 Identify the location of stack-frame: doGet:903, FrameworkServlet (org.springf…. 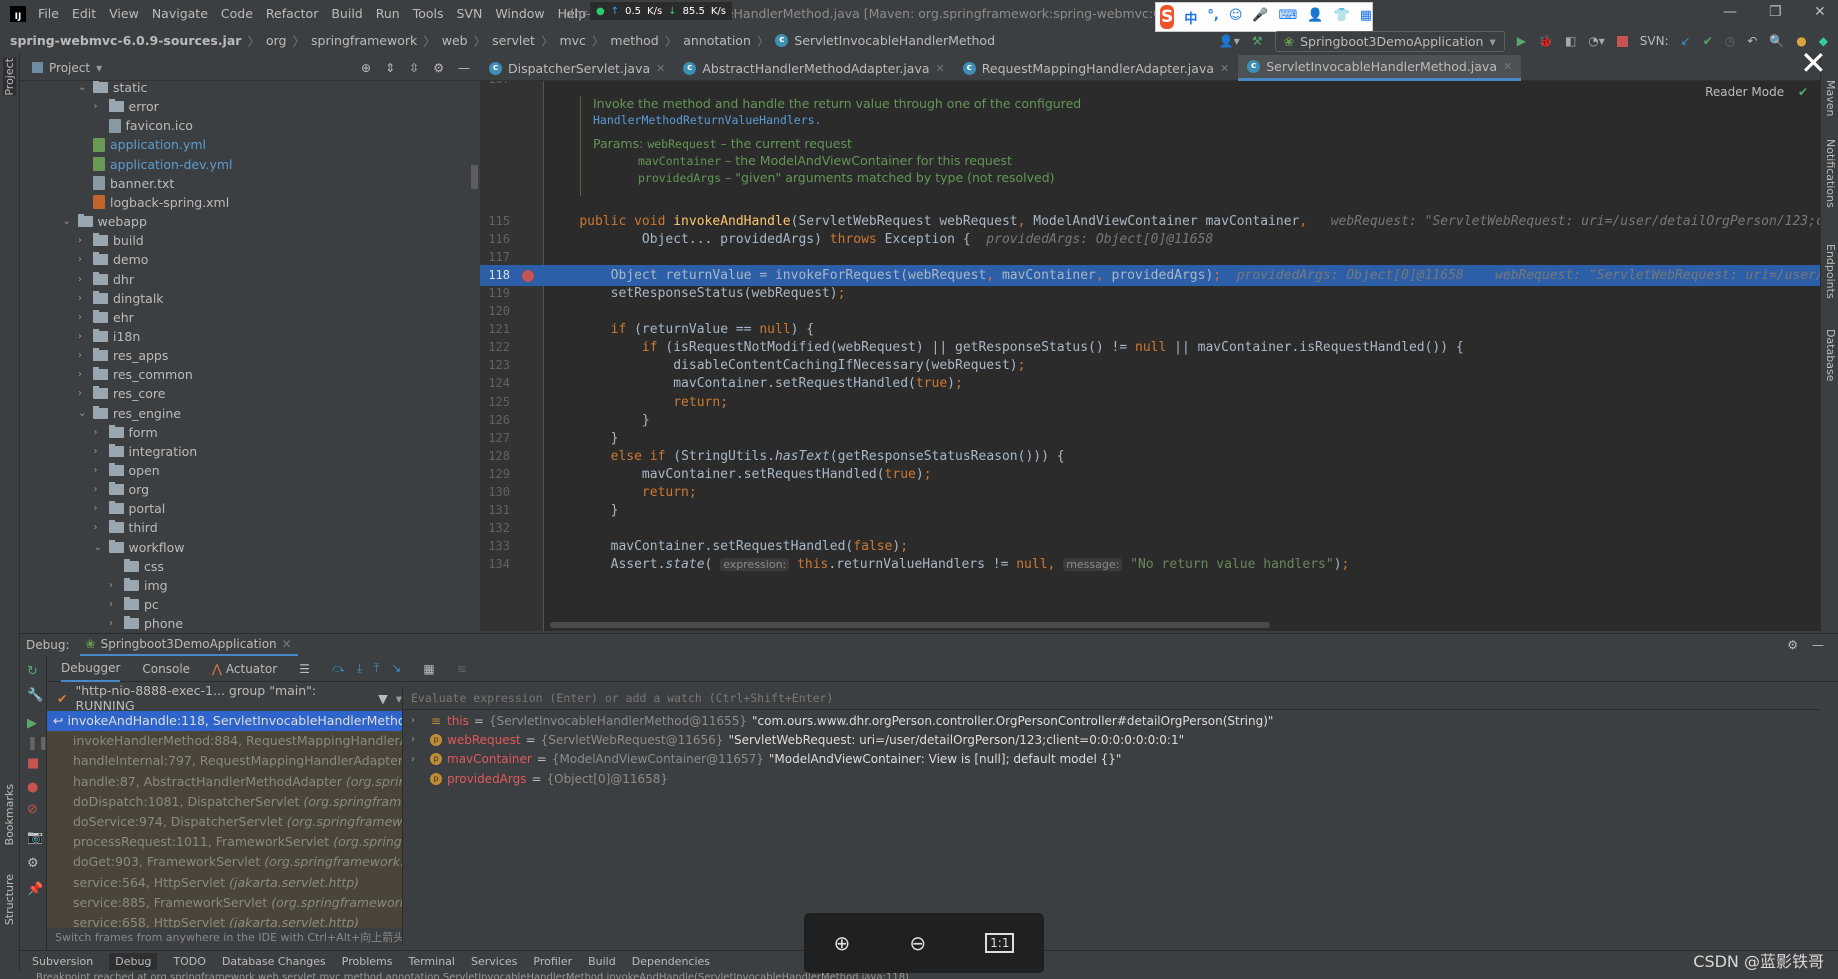
(224, 862).